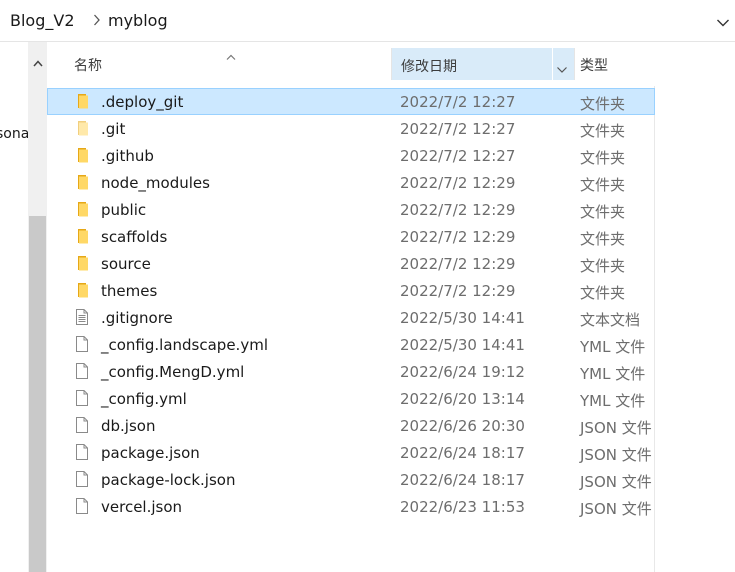  I want to click on scroll-thumb, so click(37, 394).